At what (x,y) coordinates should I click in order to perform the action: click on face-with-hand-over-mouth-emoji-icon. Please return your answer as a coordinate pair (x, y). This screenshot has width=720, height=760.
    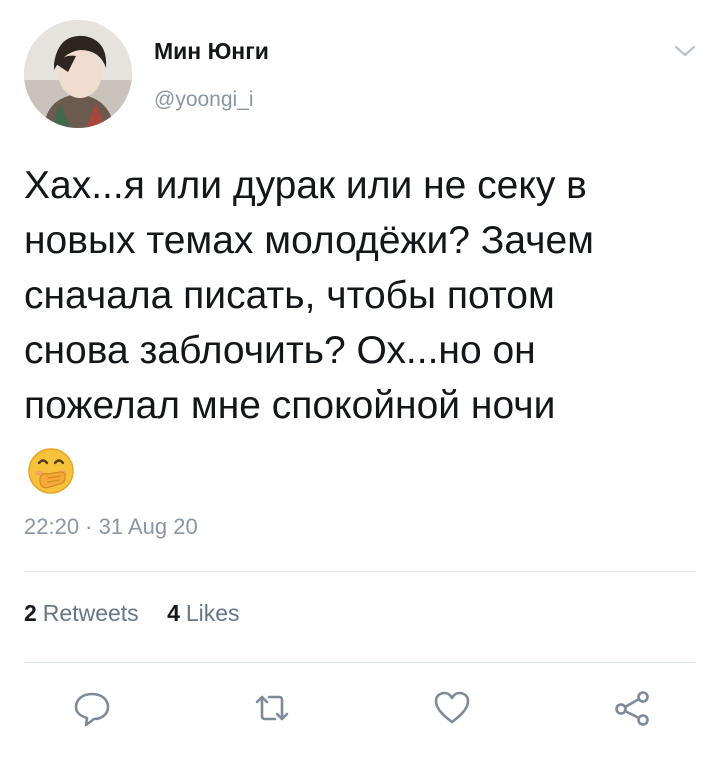
    Looking at the image, I should click on (51, 471).